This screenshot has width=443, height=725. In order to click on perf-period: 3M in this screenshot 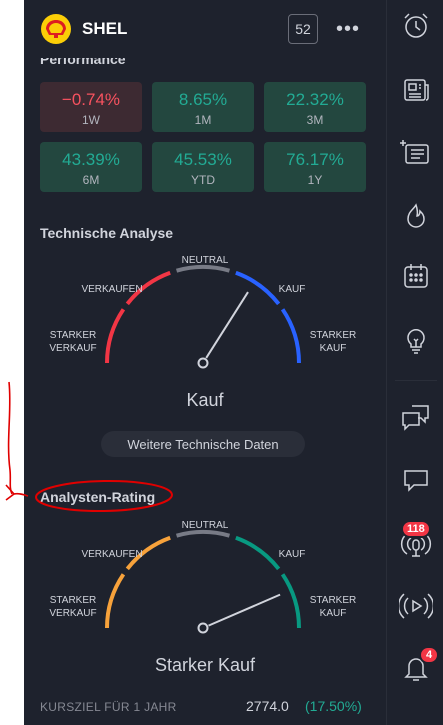, I will do `click(315, 120)`.